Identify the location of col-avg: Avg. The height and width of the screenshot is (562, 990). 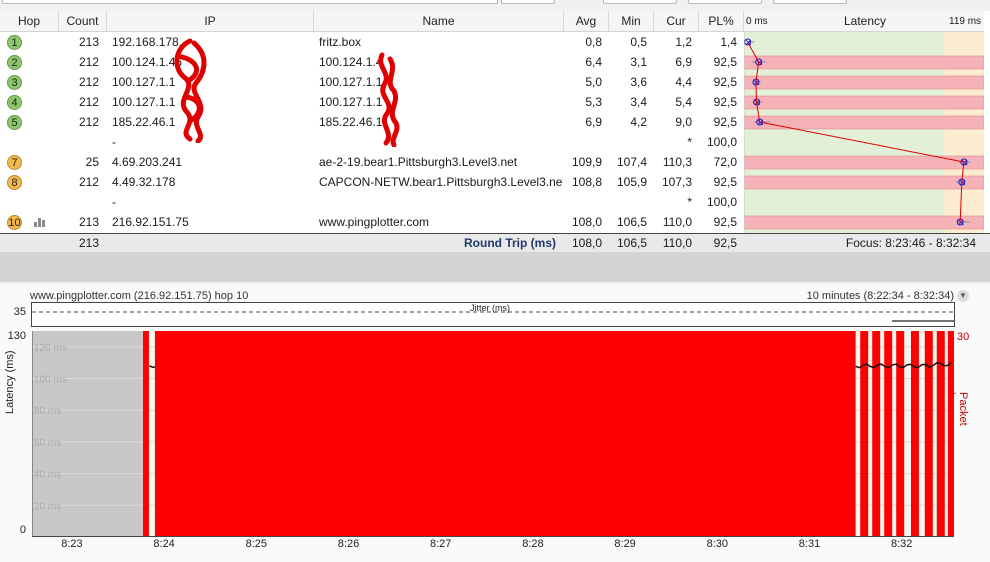
(586, 21).